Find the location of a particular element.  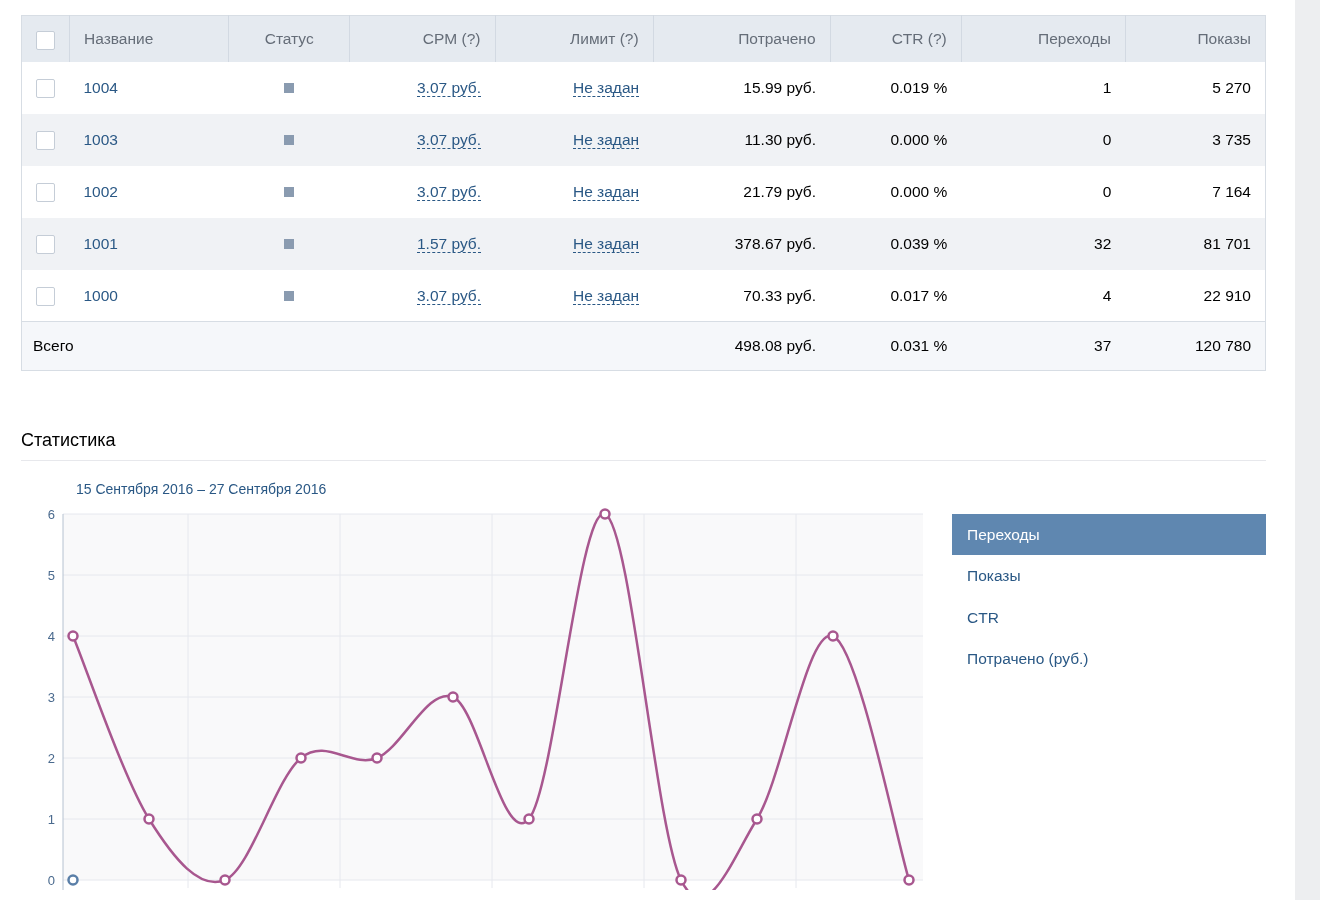

table-cell: 15.99 руб. is located at coordinates (779, 87).